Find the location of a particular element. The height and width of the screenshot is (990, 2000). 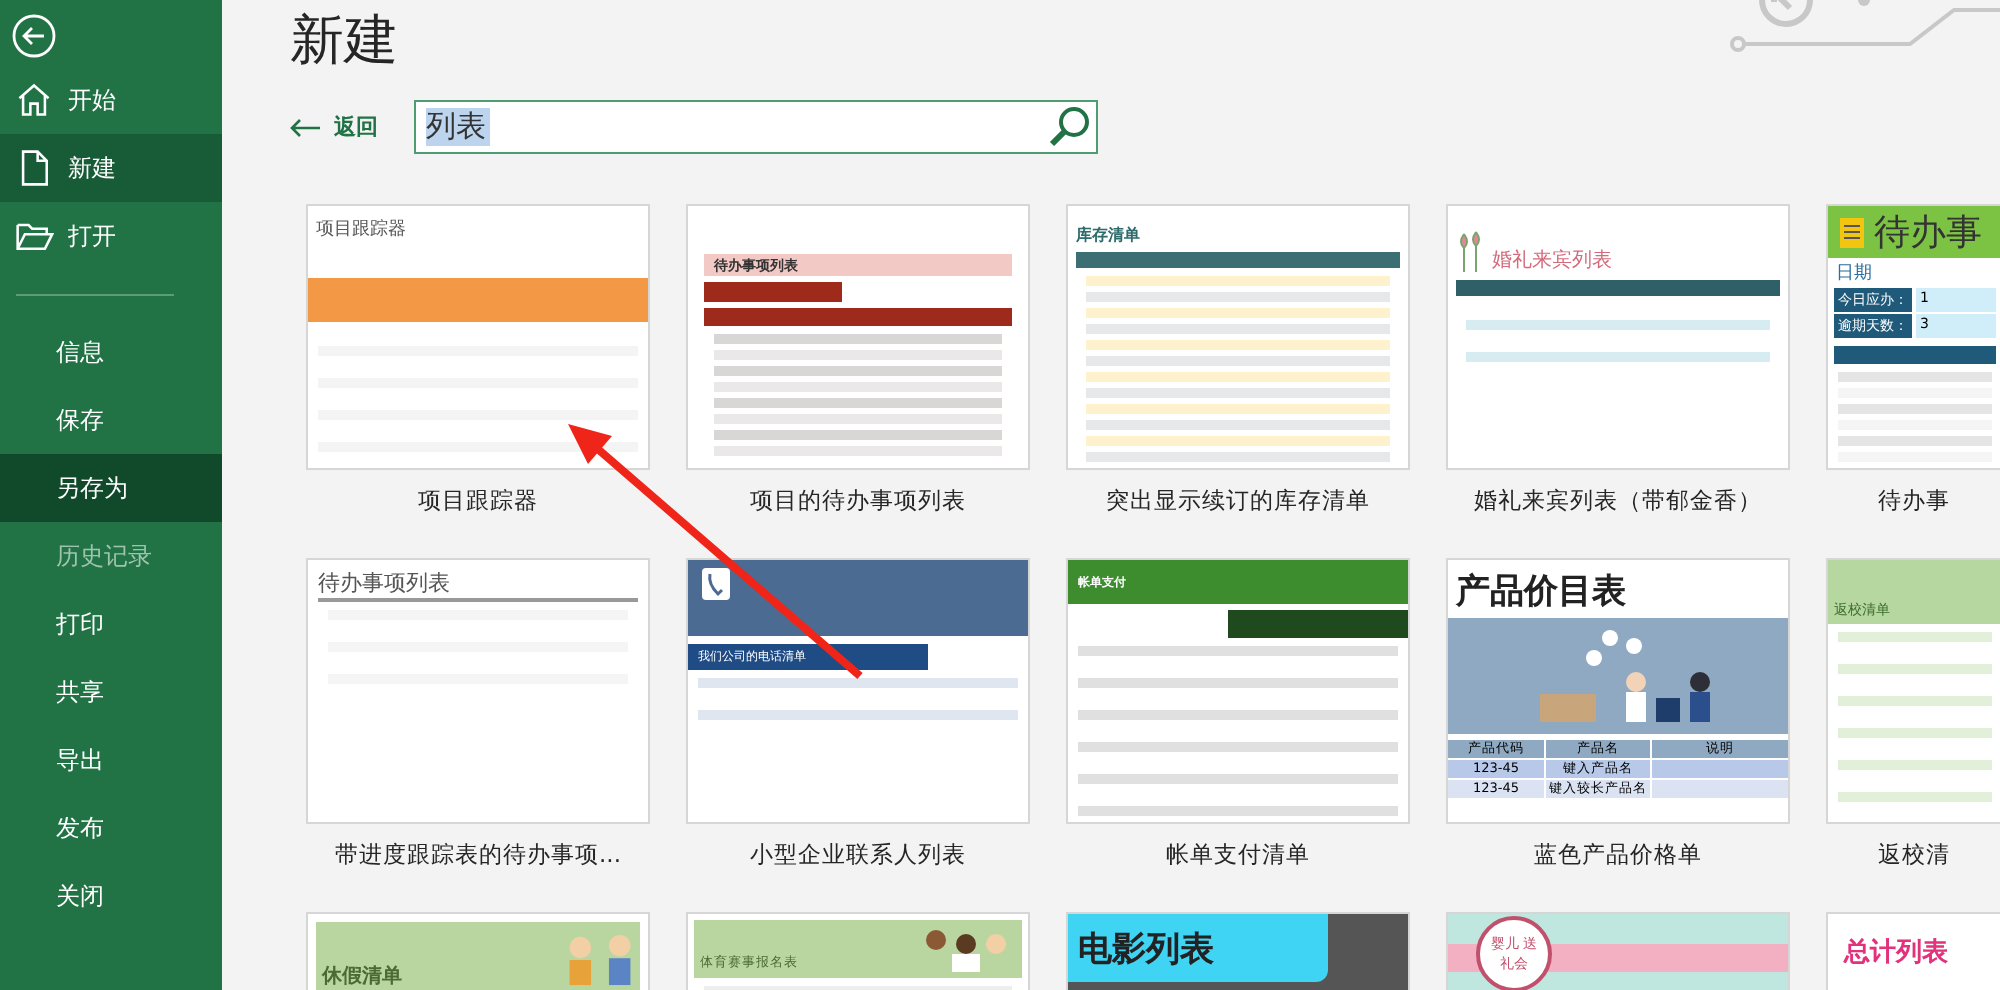

template-name: 婚礼来宾列表（带郁金香） is located at coordinates (1618, 502).